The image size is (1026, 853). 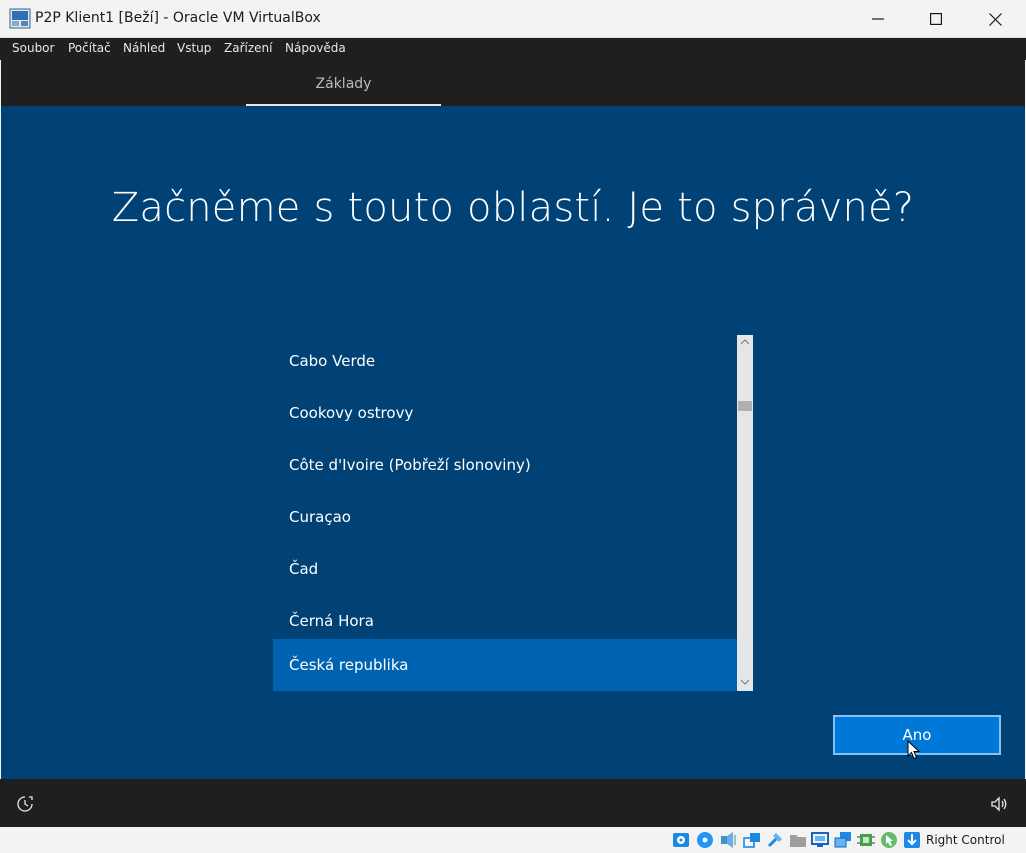 I want to click on list-scrollbar, so click(x=745, y=513).